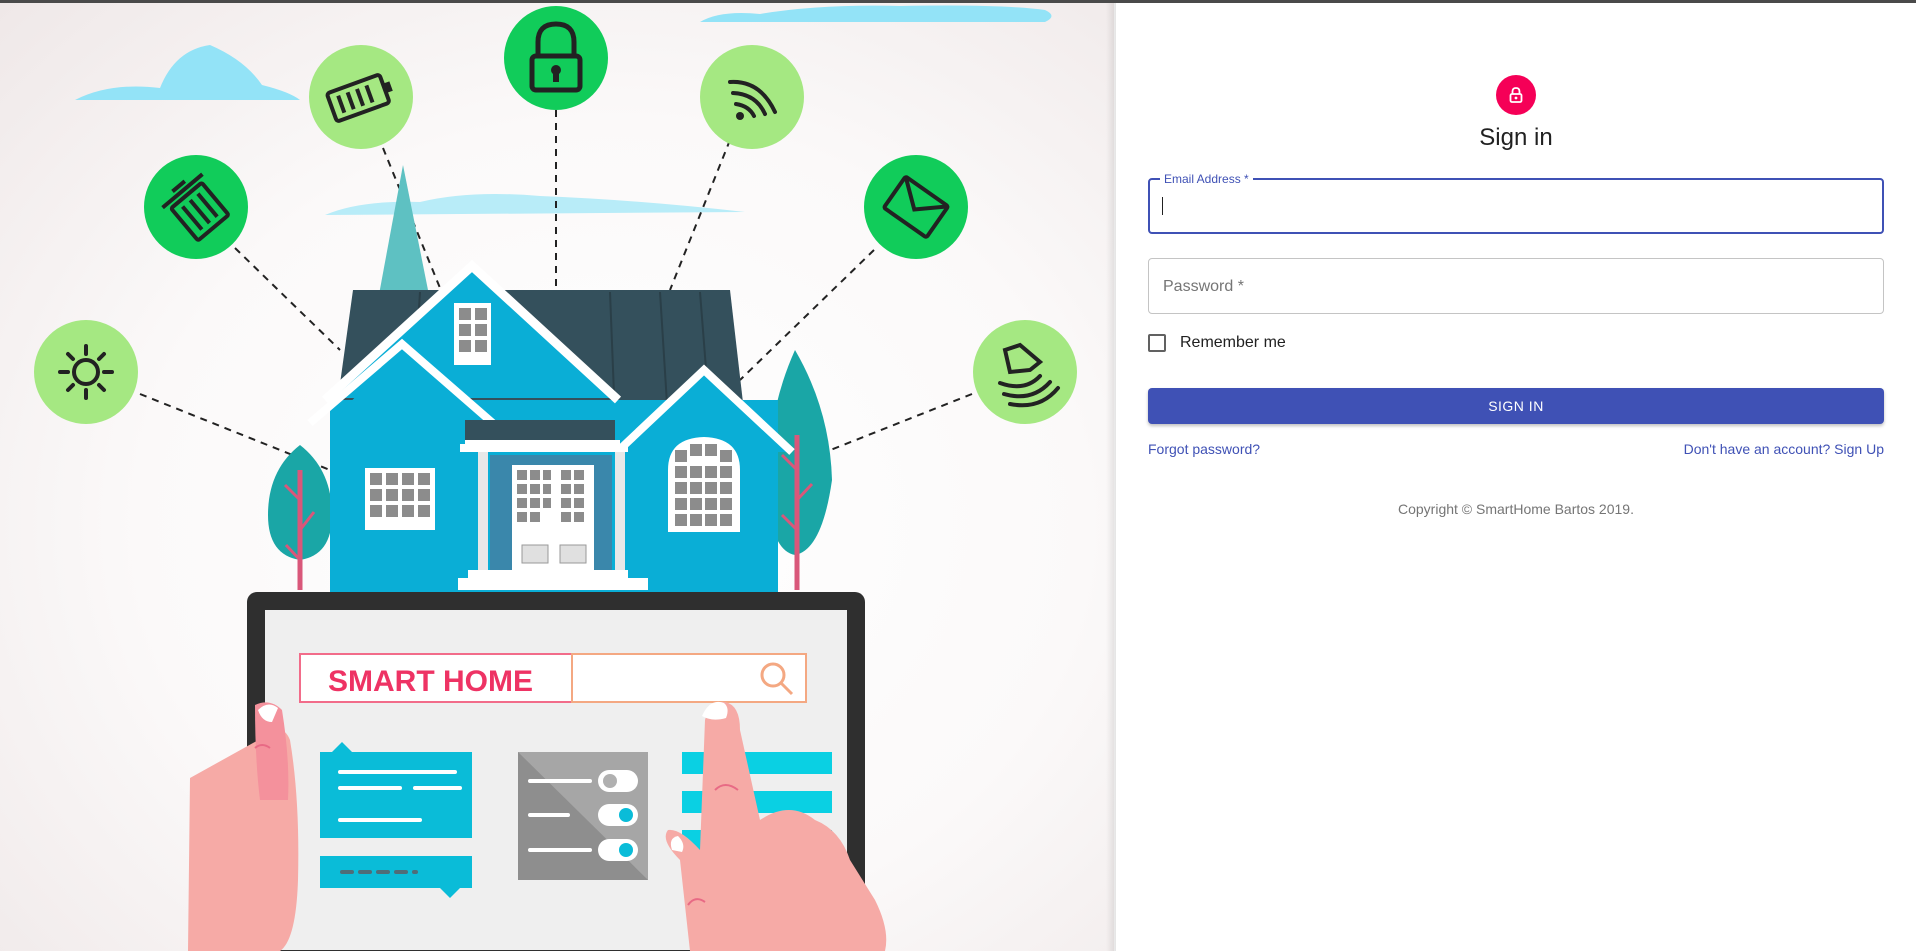 The width and height of the screenshot is (1916, 951). What do you see at coordinates (1206, 179) in the screenshot?
I see `email-label: Email Address *` at bounding box center [1206, 179].